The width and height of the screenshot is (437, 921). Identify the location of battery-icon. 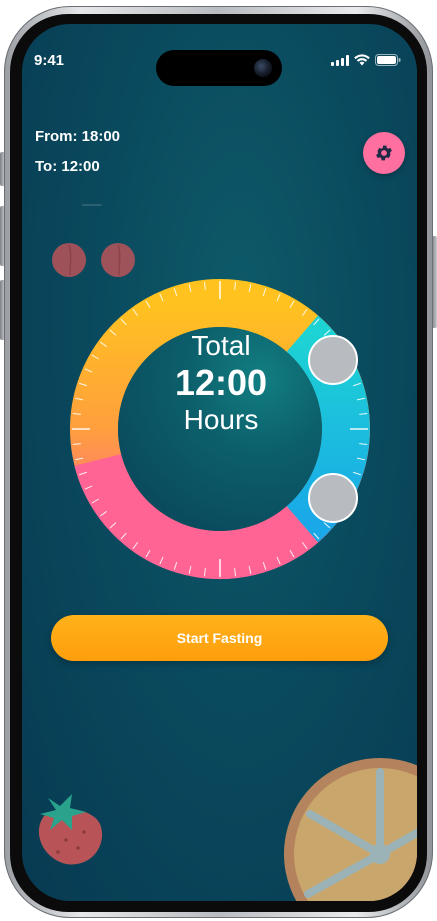
(388, 60).